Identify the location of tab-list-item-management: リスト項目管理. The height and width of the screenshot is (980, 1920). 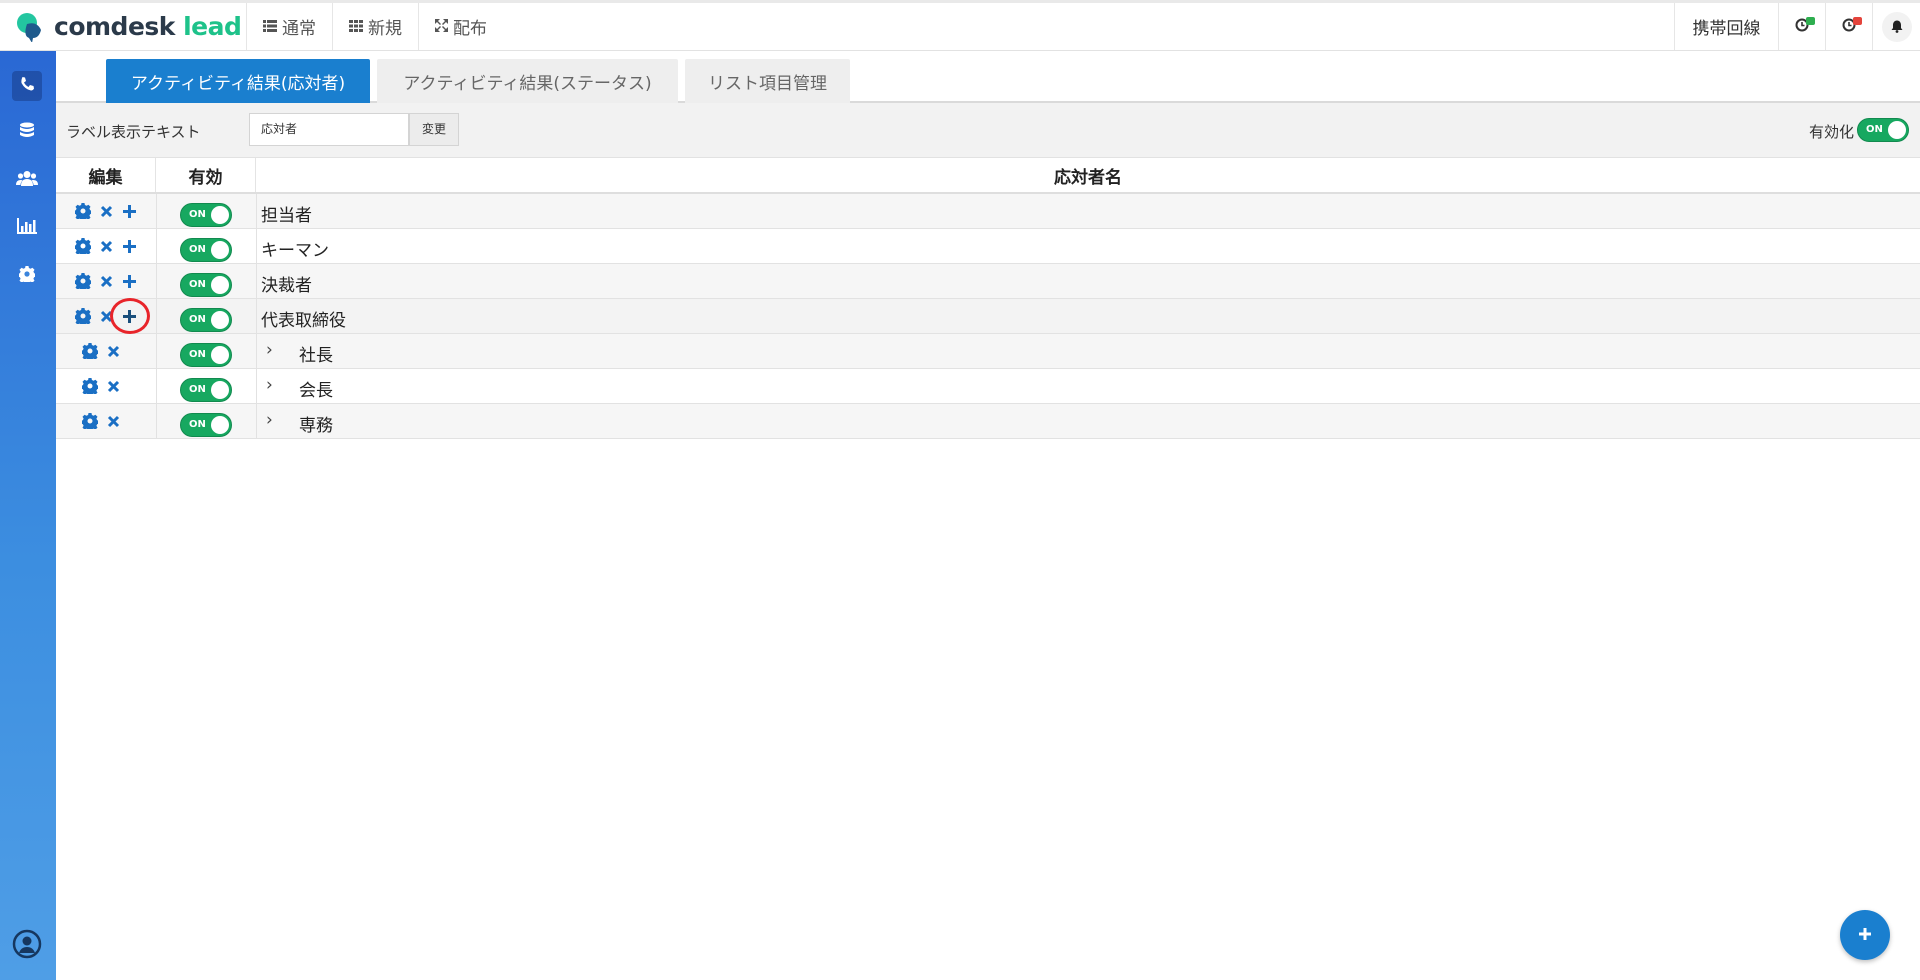
(767, 81).